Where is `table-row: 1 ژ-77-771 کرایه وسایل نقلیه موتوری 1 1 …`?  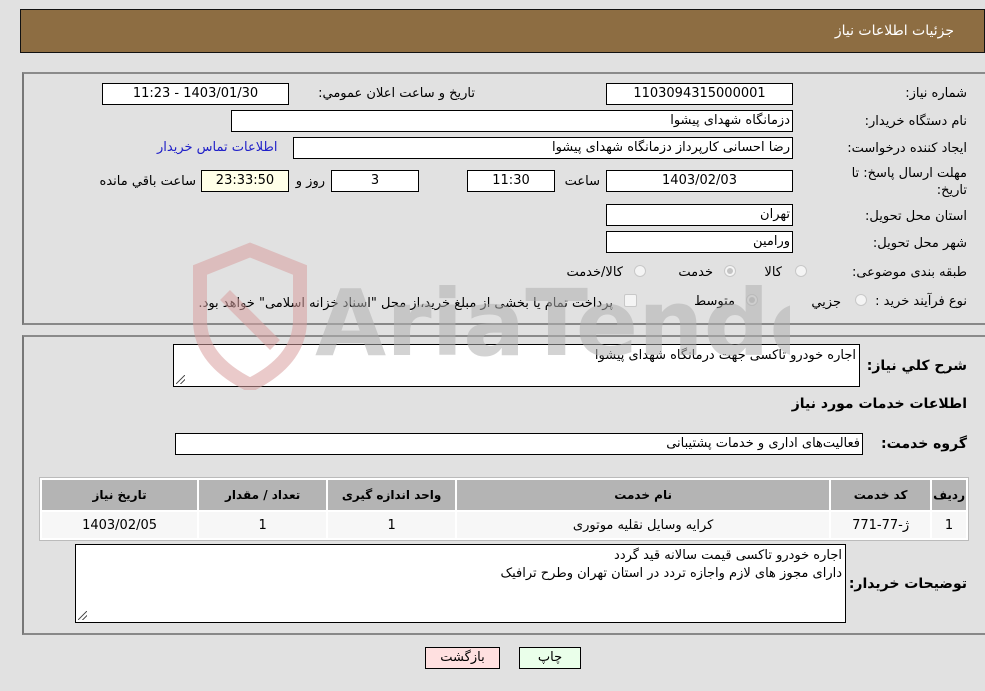
table-row: 1 ژ-77-771 کرایه وسایل نقلیه موتوری 1 1 … is located at coordinates (504, 525).